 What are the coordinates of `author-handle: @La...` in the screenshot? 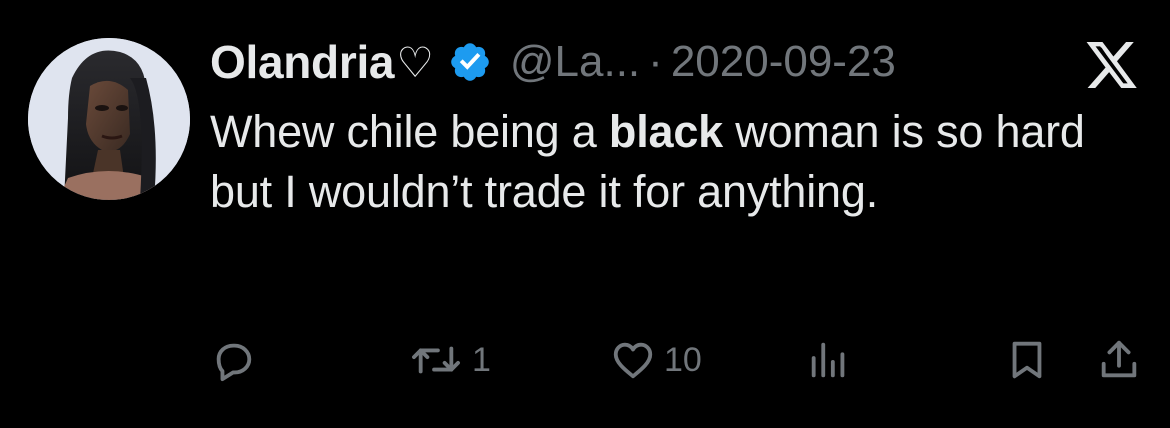 It's located at (575, 62).